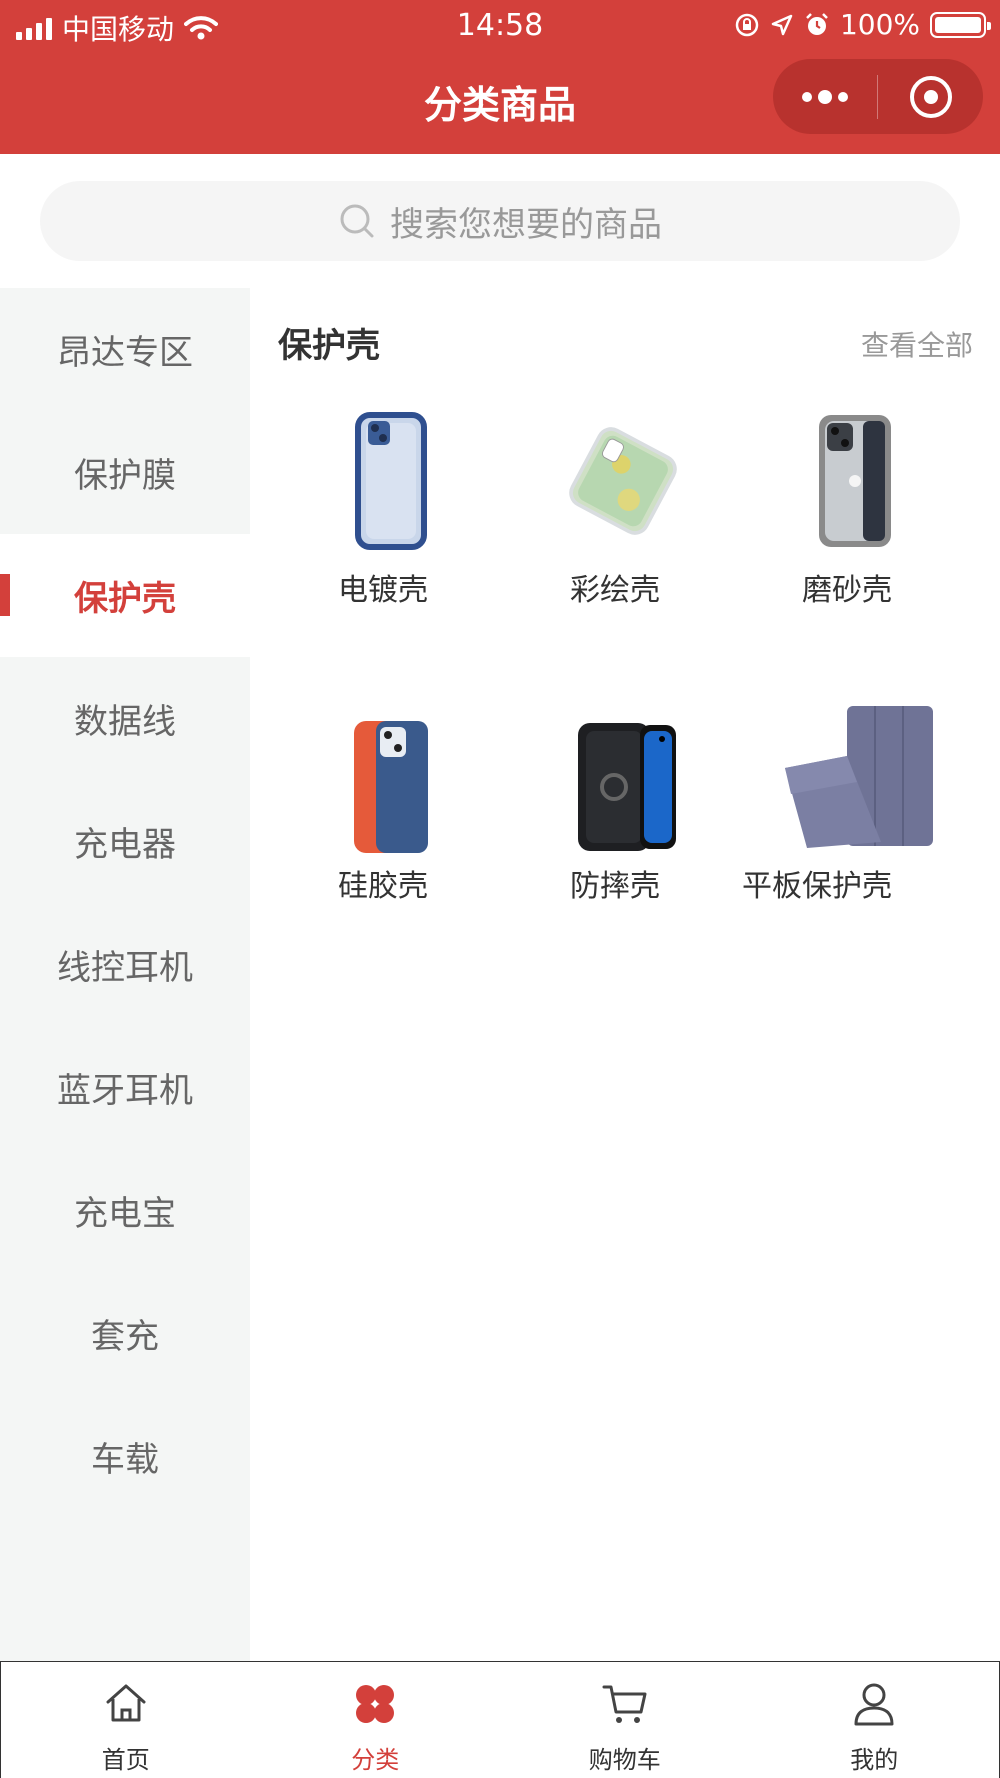 The width and height of the screenshot is (1000, 1778). I want to click on sidebar-item-phone-case: 保护壳, so click(125, 595).